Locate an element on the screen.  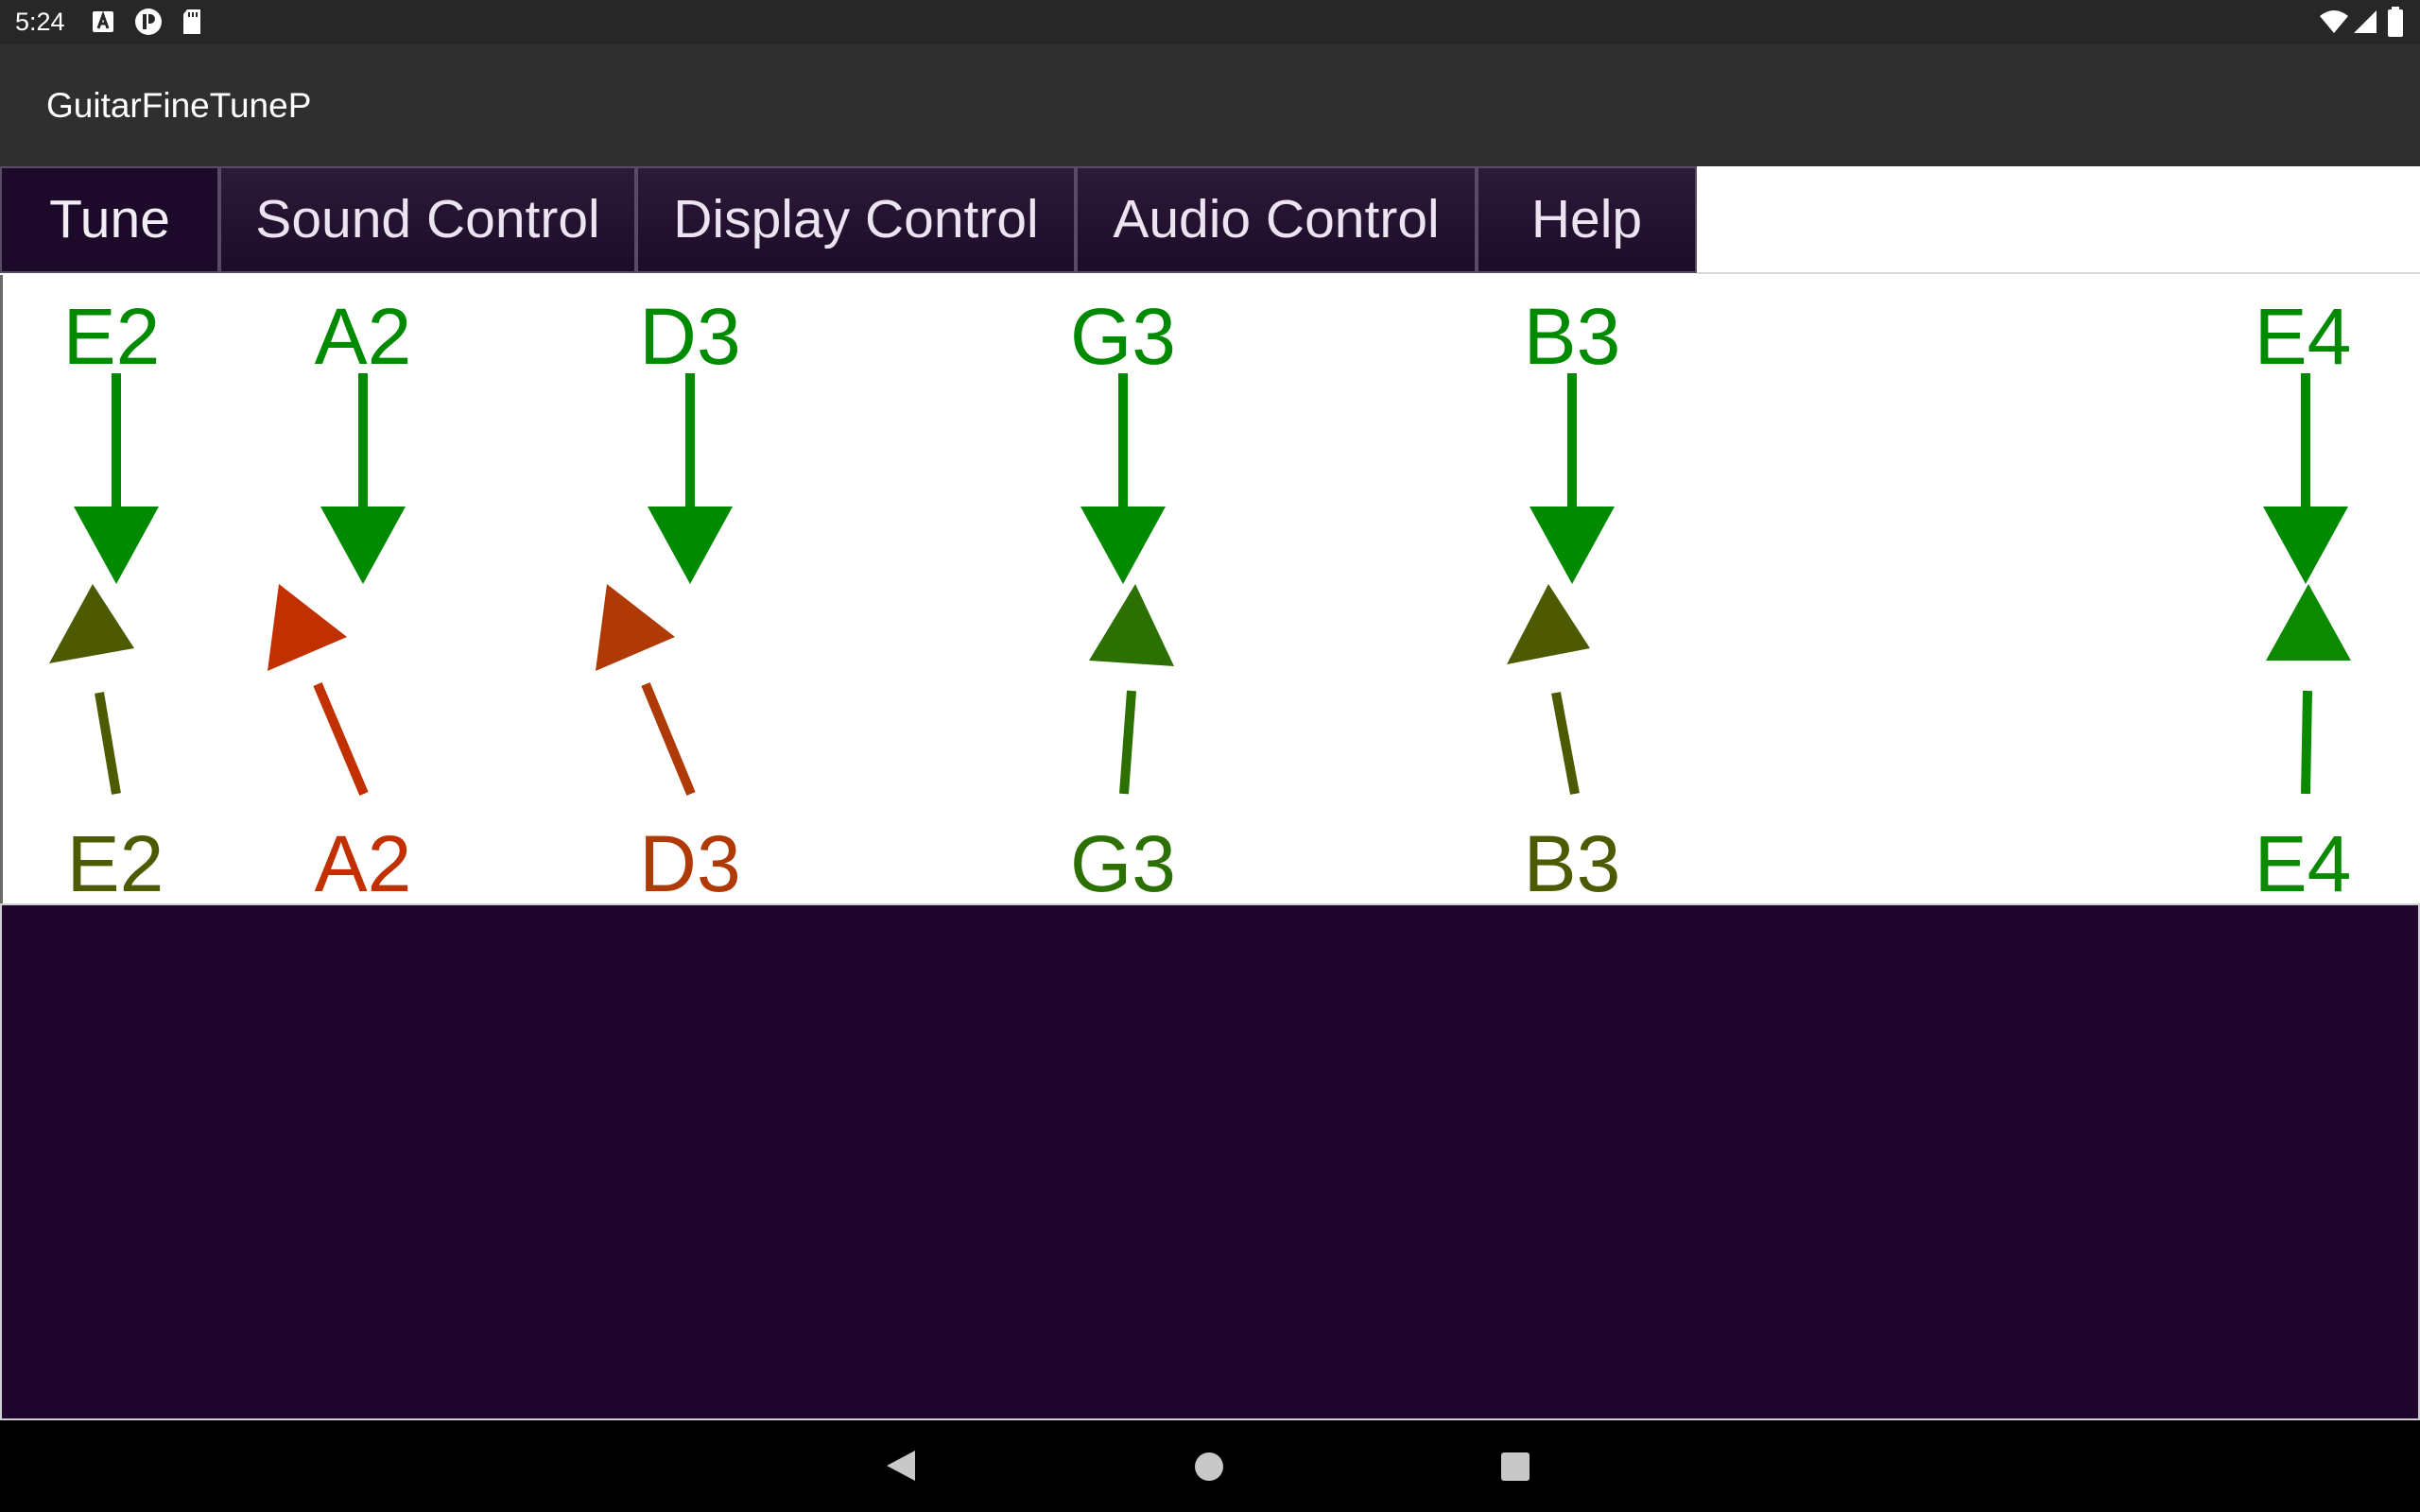
target-arrow-d3-icon is located at coordinates (690, 478).